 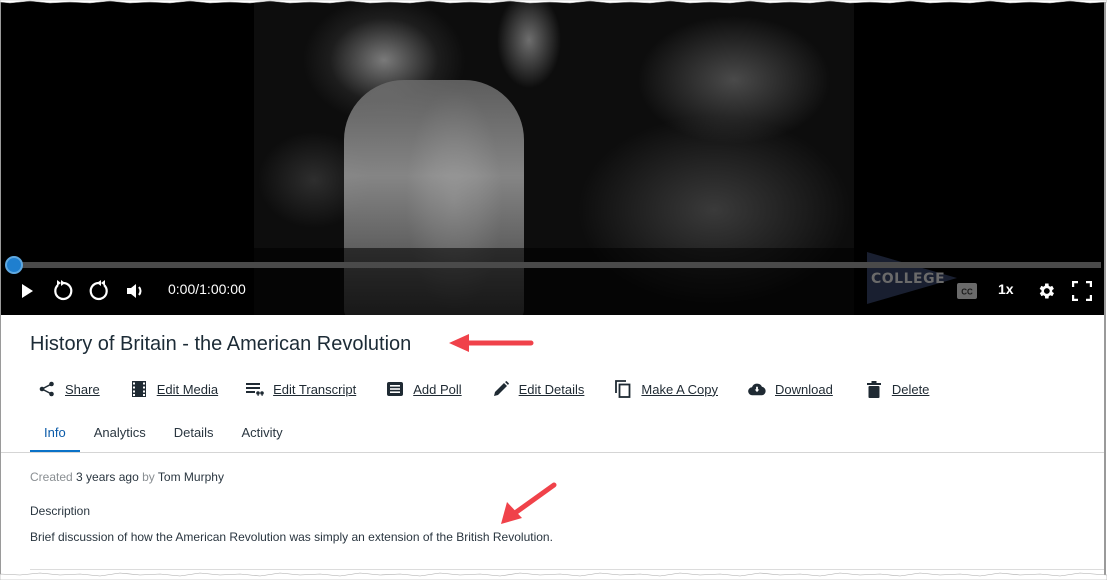 What do you see at coordinates (552, 452) in the screenshot?
I see `tabs-divider` at bounding box center [552, 452].